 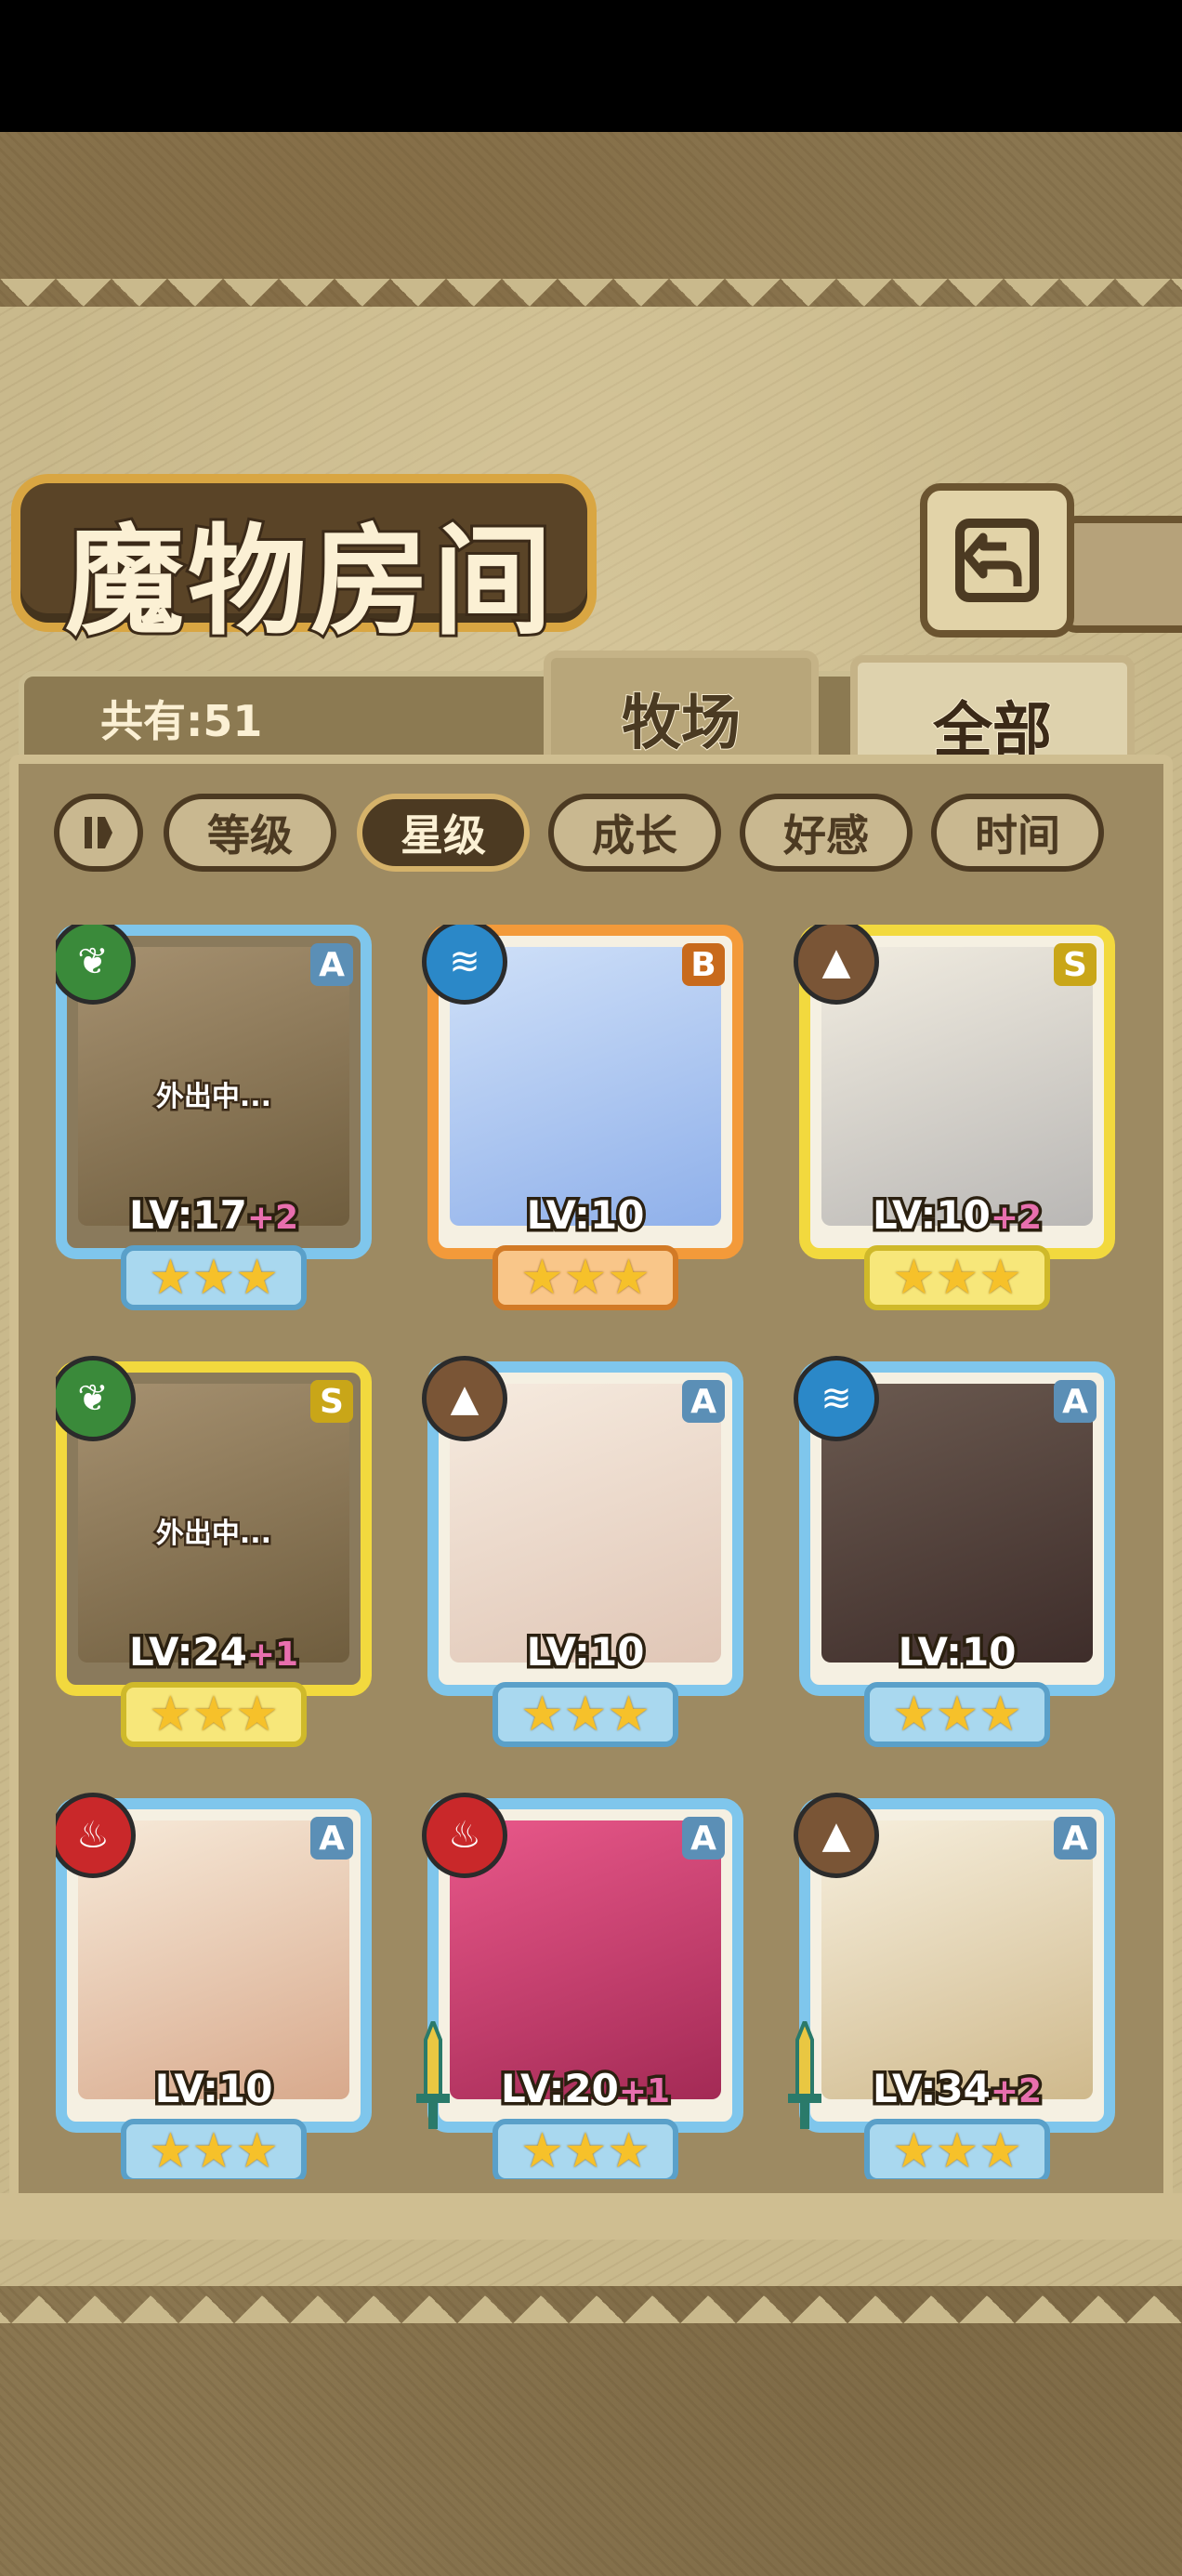 What do you see at coordinates (703, 964) in the screenshot?
I see `rank-badge: B` at bounding box center [703, 964].